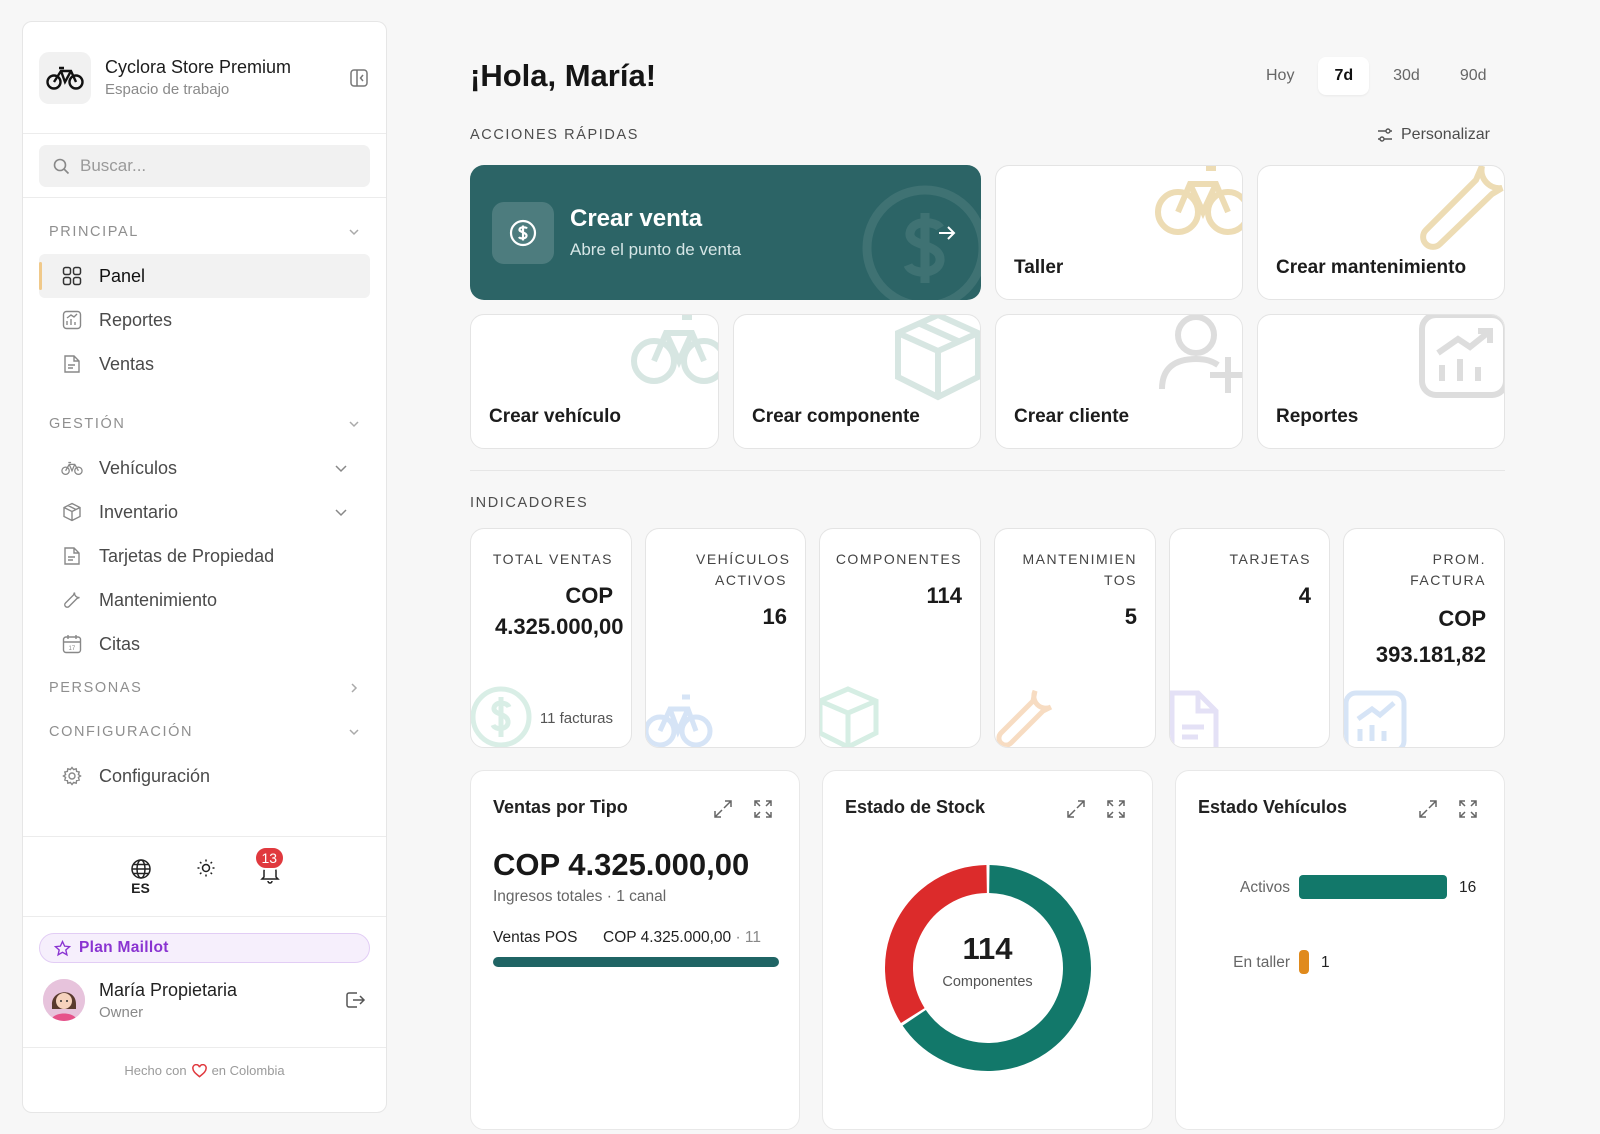 The width and height of the screenshot is (1600, 1134). What do you see at coordinates (1119, 232) in the screenshot?
I see `quick-action-taller: Taller` at bounding box center [1119, 232].